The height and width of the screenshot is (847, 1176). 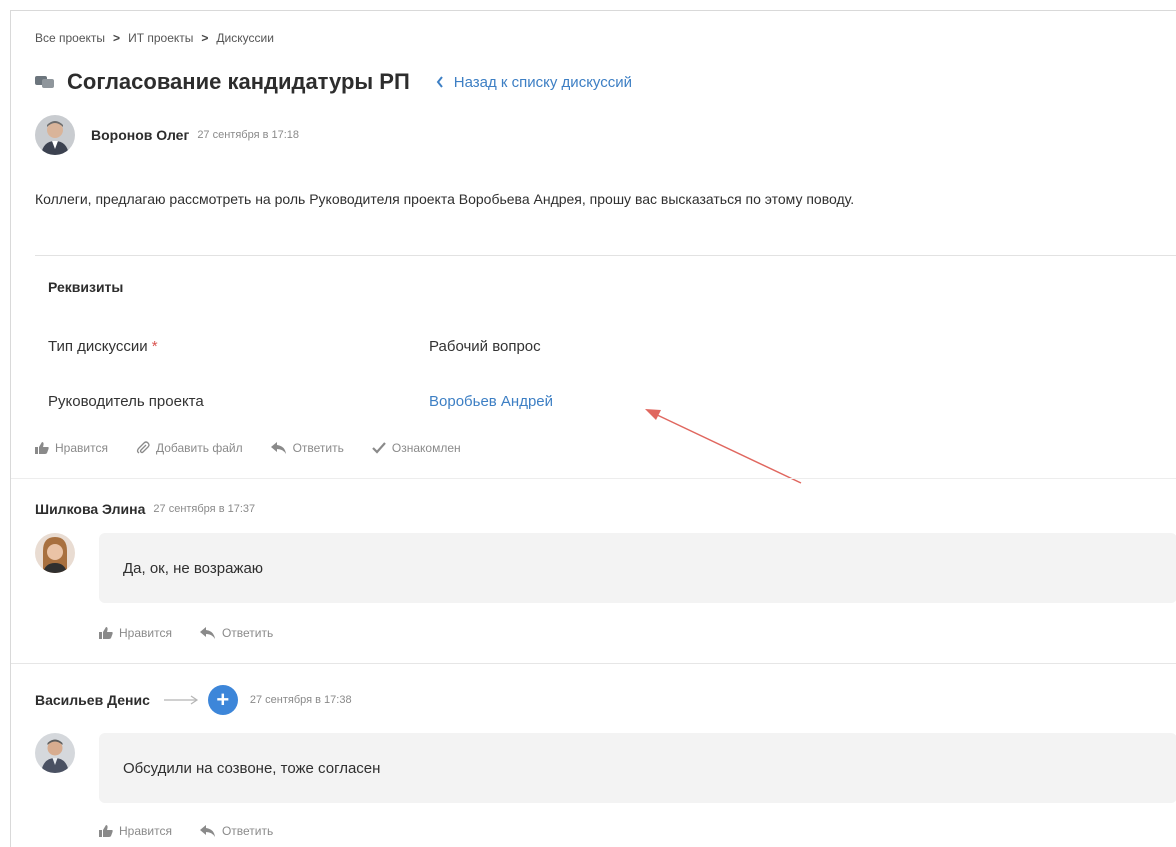 I want to click on add-file-label: Добавить файл, so click(x=199, y=448).